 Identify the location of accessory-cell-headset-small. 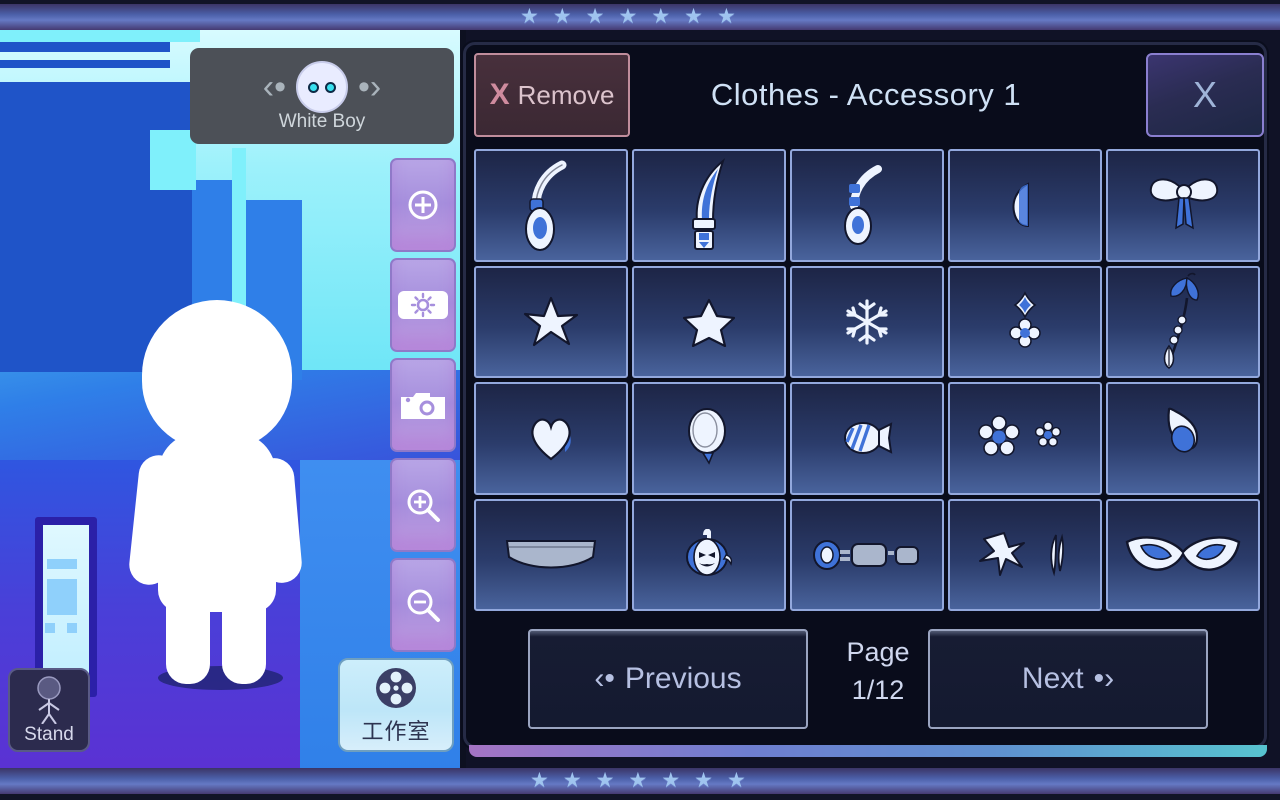
(867, 205).